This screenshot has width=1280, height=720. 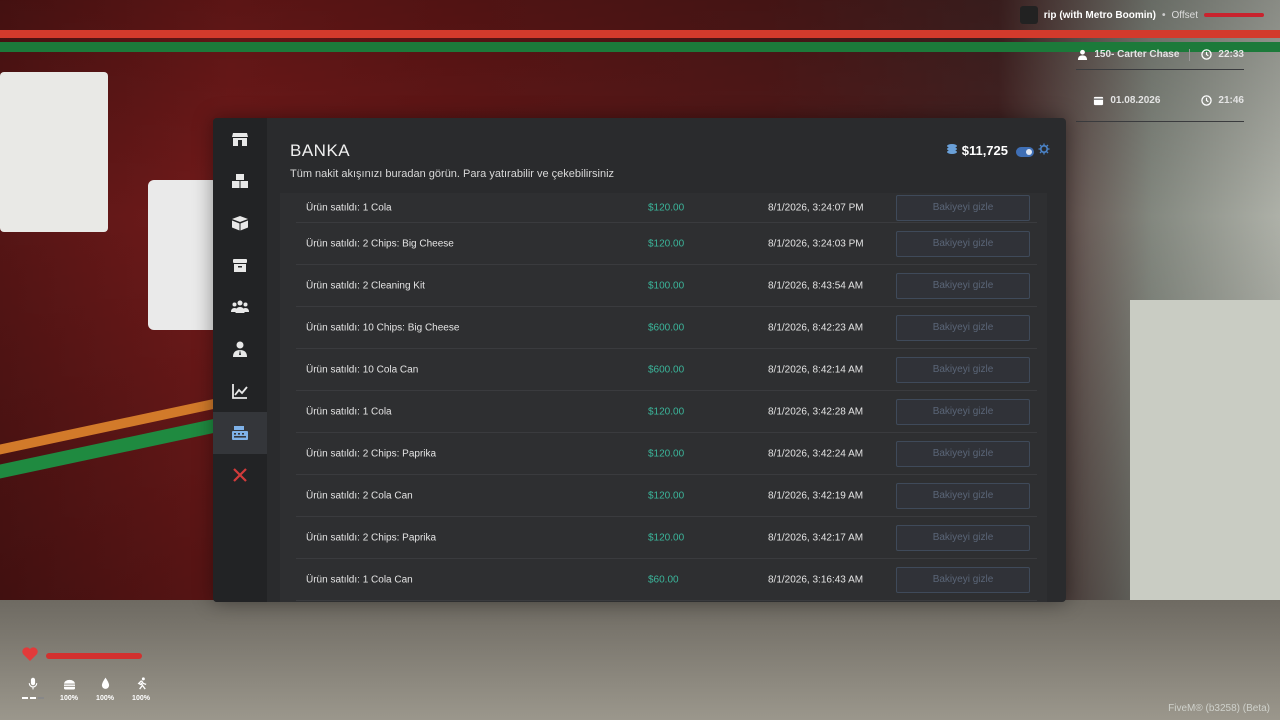 I want to click on real-time: 22:33, so click(x=1231, y=54).